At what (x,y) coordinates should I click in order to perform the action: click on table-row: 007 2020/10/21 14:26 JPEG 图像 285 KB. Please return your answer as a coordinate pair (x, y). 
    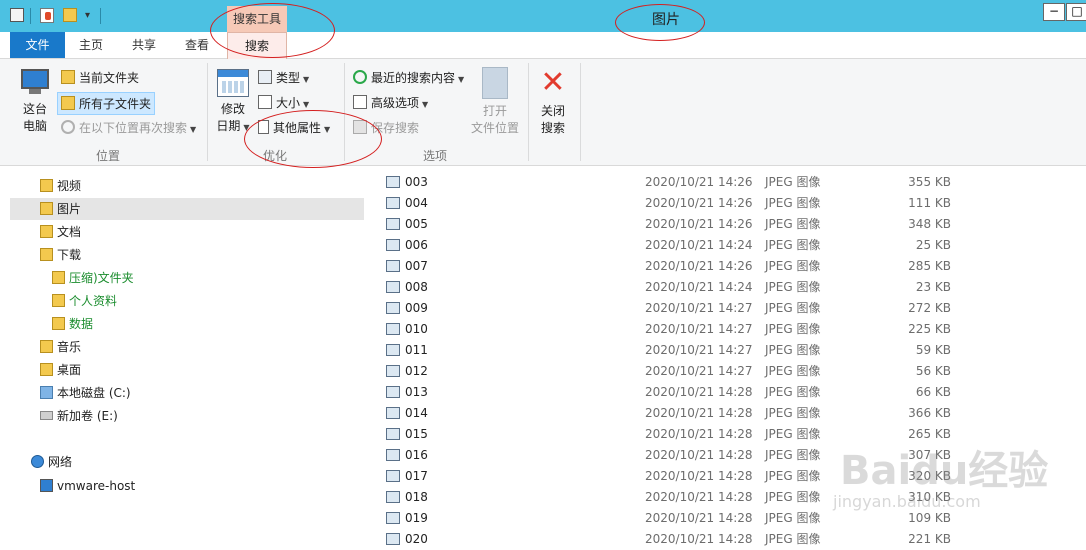
    Looking at the image, I should click on (733, 266).